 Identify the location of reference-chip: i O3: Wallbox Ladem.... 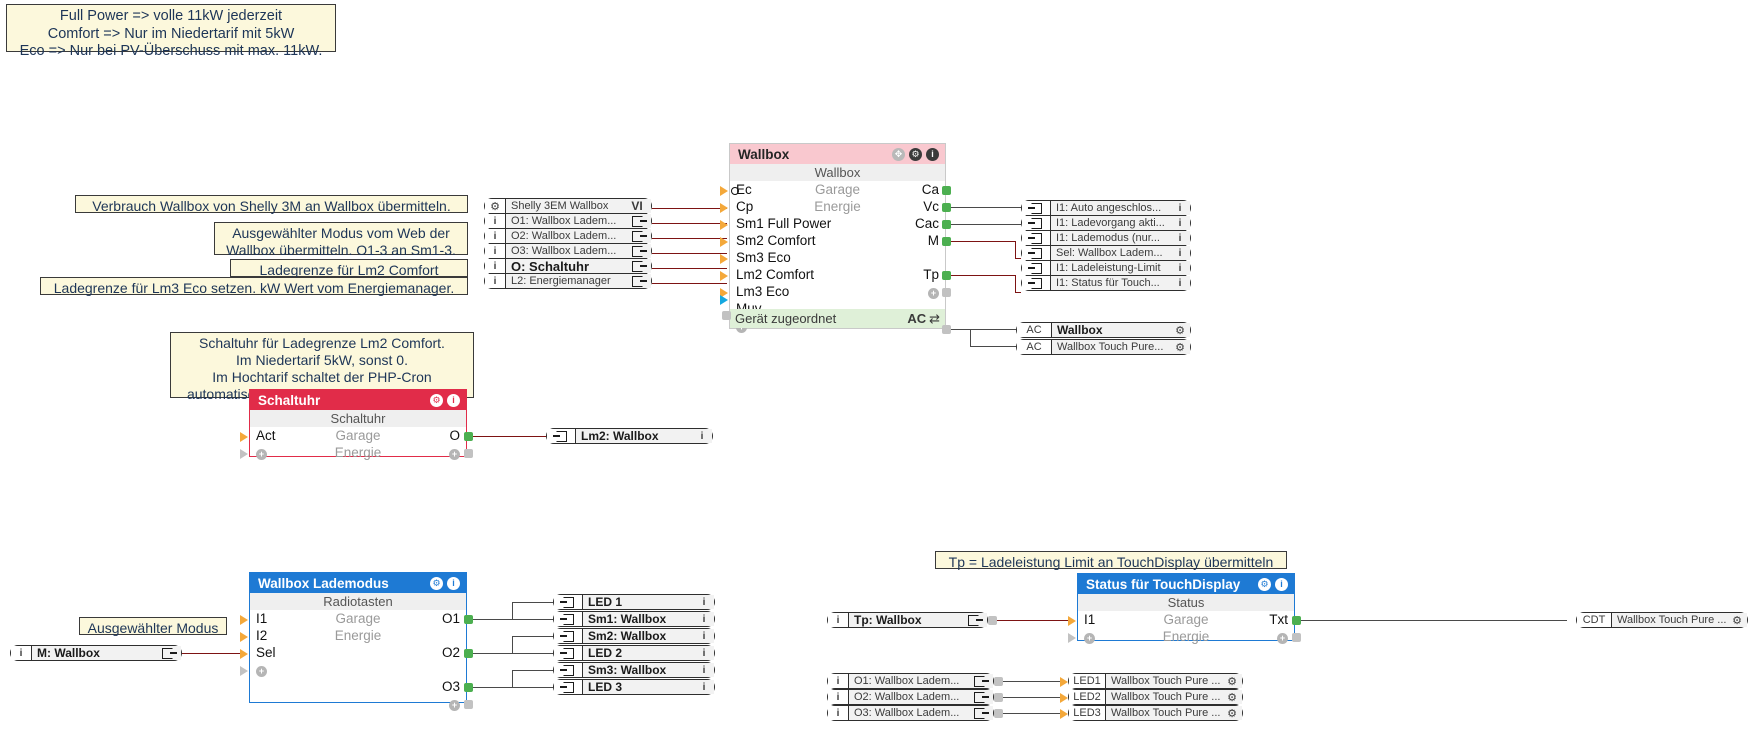
(568, 251).